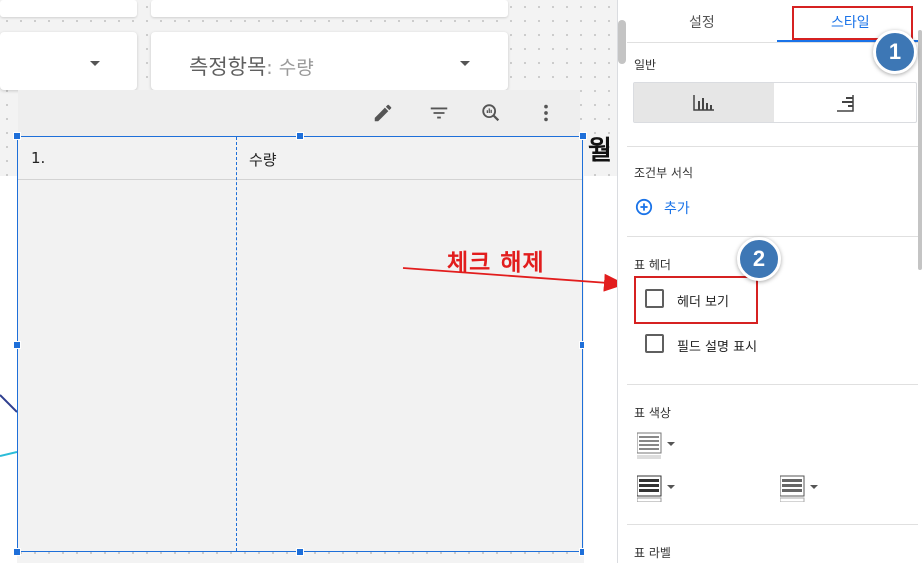  Describe the element at coordinates (645, 65) in the screenshot. I see `section-general: 일반` at that location.